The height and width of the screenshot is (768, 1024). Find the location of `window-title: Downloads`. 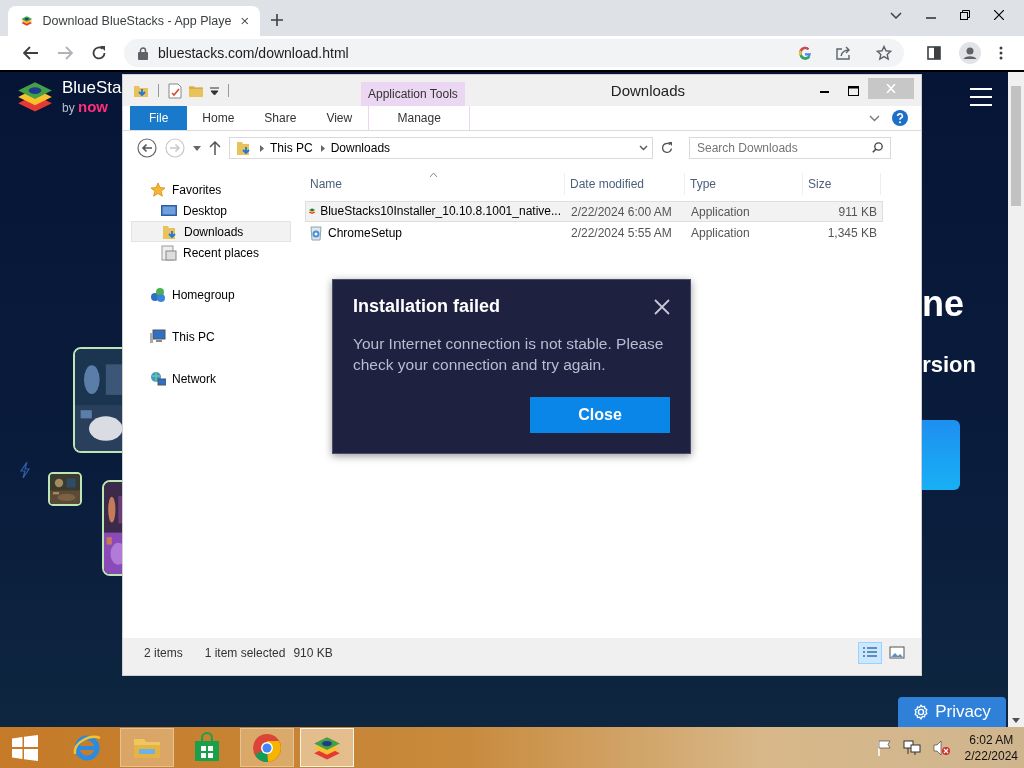

window-title: Downloads is located at coordinates (648, 90).